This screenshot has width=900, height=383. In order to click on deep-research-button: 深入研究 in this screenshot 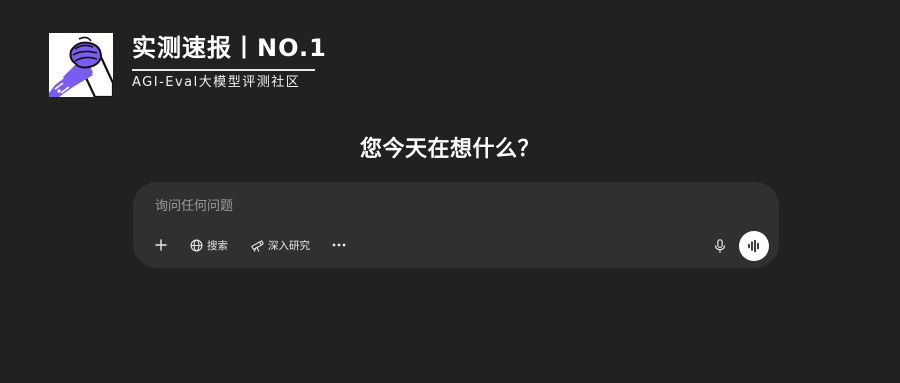, I will do `click(280, 245)`.